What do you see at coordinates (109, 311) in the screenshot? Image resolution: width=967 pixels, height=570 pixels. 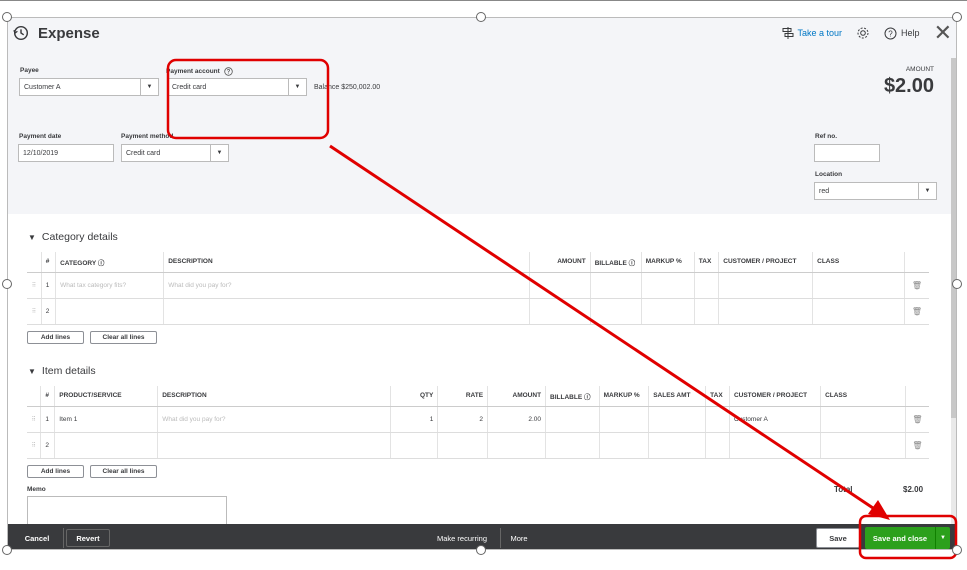 I see `category-input` at bounding box center [109, 311].